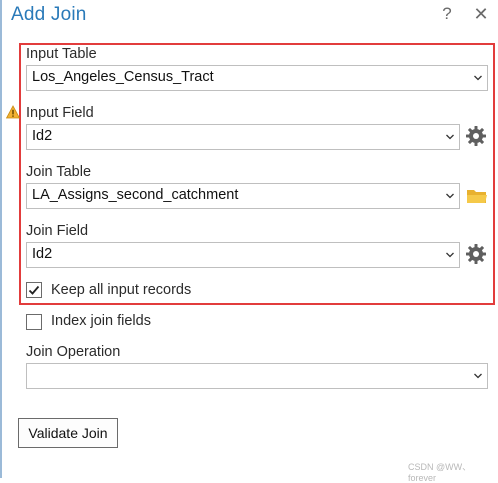  I want to click on input-field-dropdown: Id2, so click(243, 137).